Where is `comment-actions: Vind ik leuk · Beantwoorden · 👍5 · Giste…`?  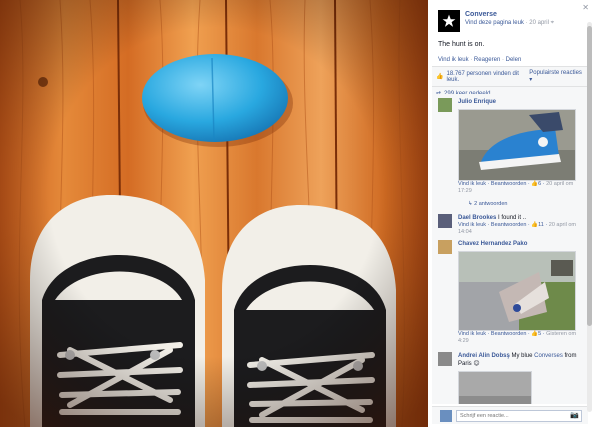 comment-actions: Vind ik leuk · Beantwoorden · 👍5 · Giste… is located at coordinates (517, 337).